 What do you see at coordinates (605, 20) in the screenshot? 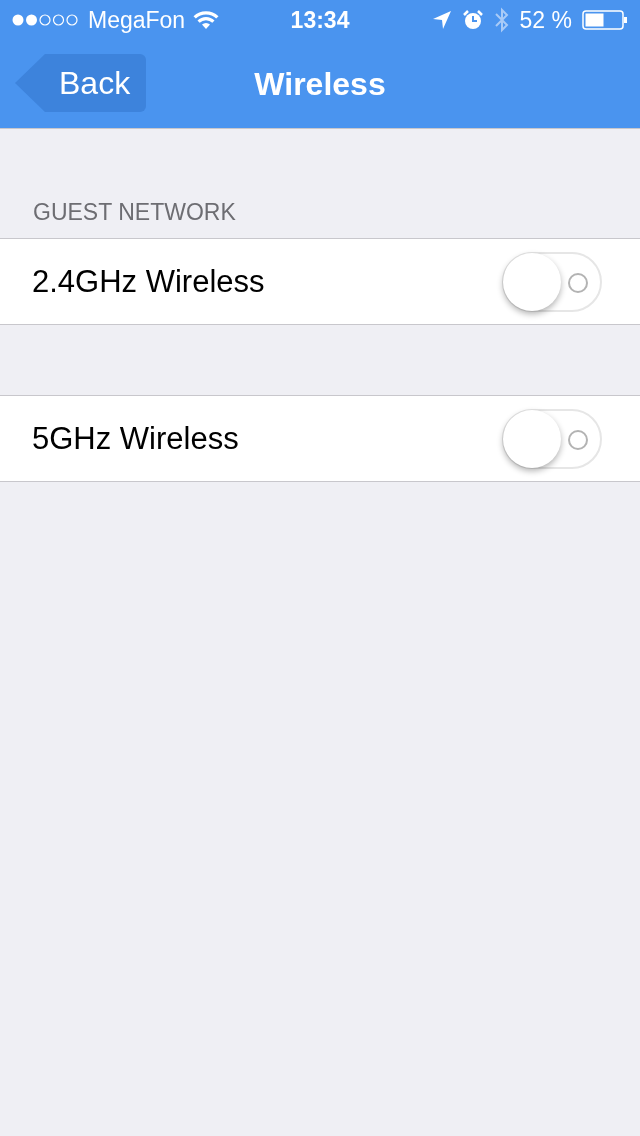
I see `battery-icon` at bounding box center [605, 20].